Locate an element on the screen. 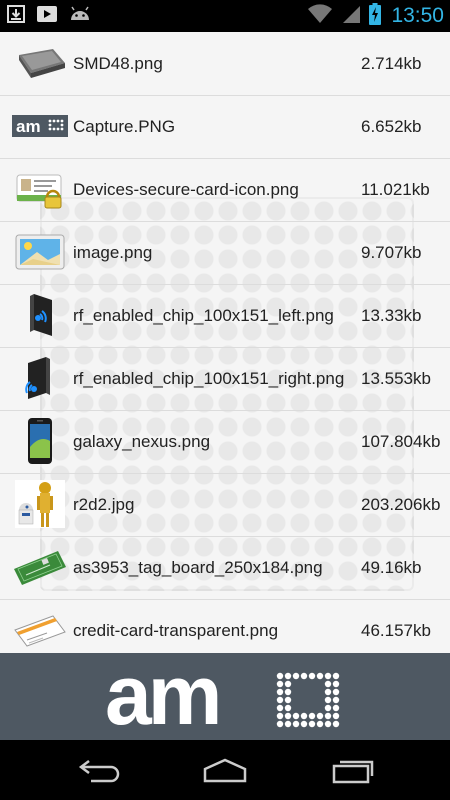 This screenshot has height=800, width=450. wifi-icon is located at coordinates (320, 16).